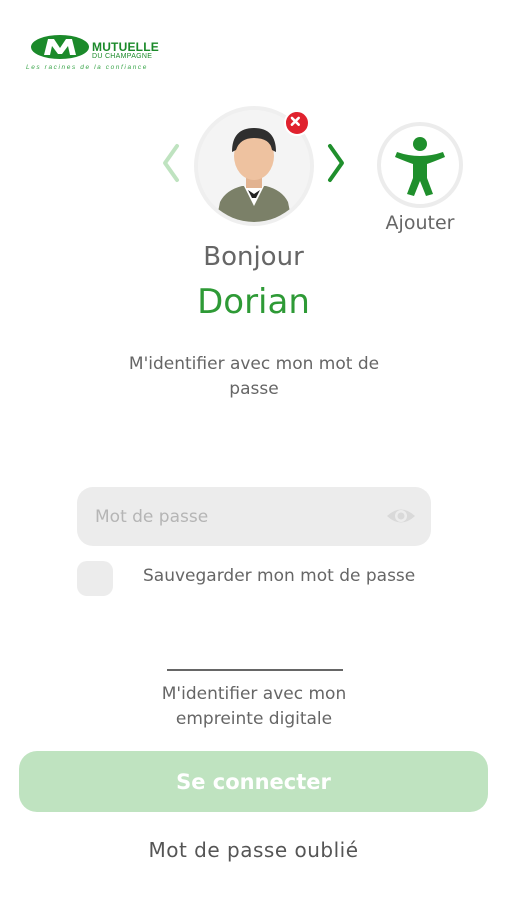 The width and height of the screenshot is (507, 900). I want to click on close-icon, so click(297, 123).